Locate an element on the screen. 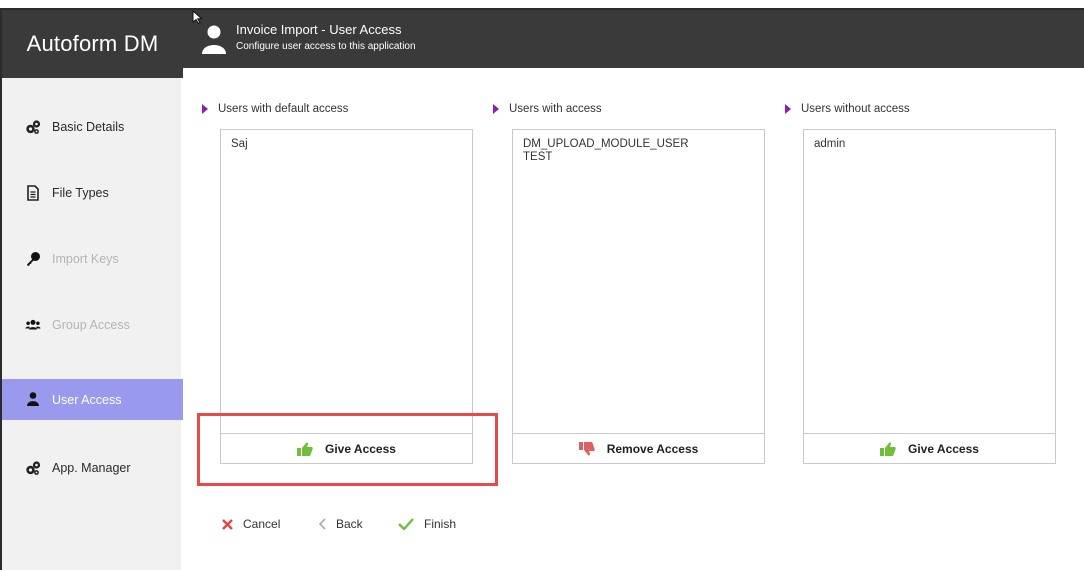 This screenshot has height=570, width=1084. sidebar-item-label: Basic Details is located at coordinates (88, 126).